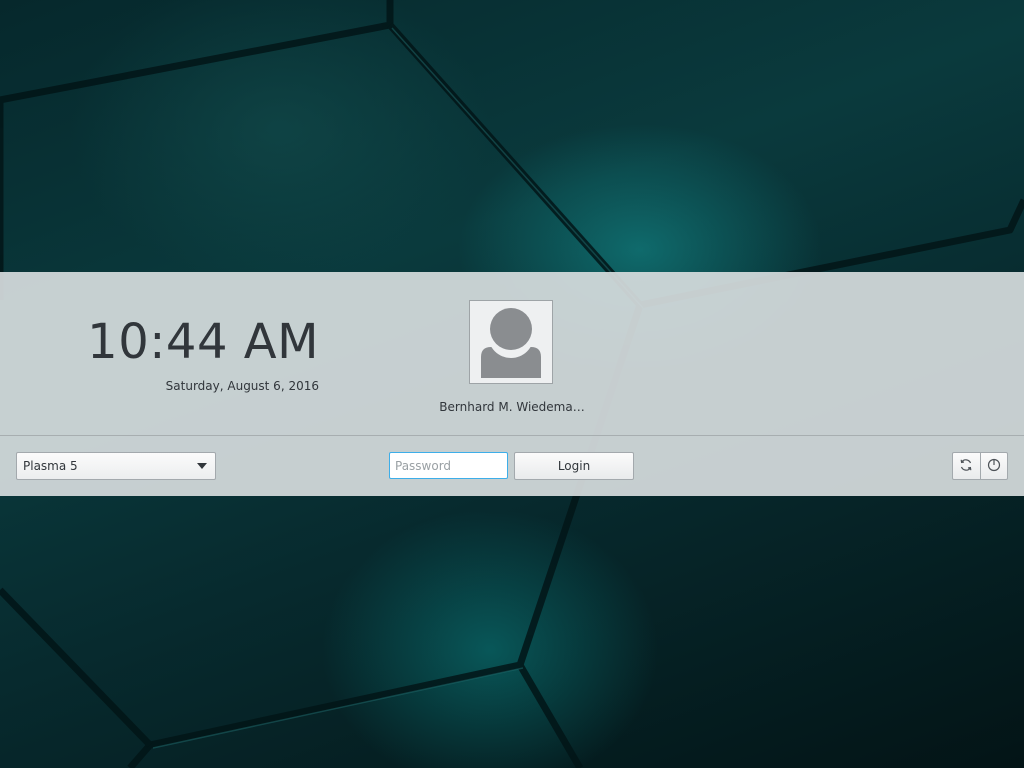 The width and height of the screenshot is (1024, 768). I want to click on clock-time: 10:44 AM, so click(203, 342).